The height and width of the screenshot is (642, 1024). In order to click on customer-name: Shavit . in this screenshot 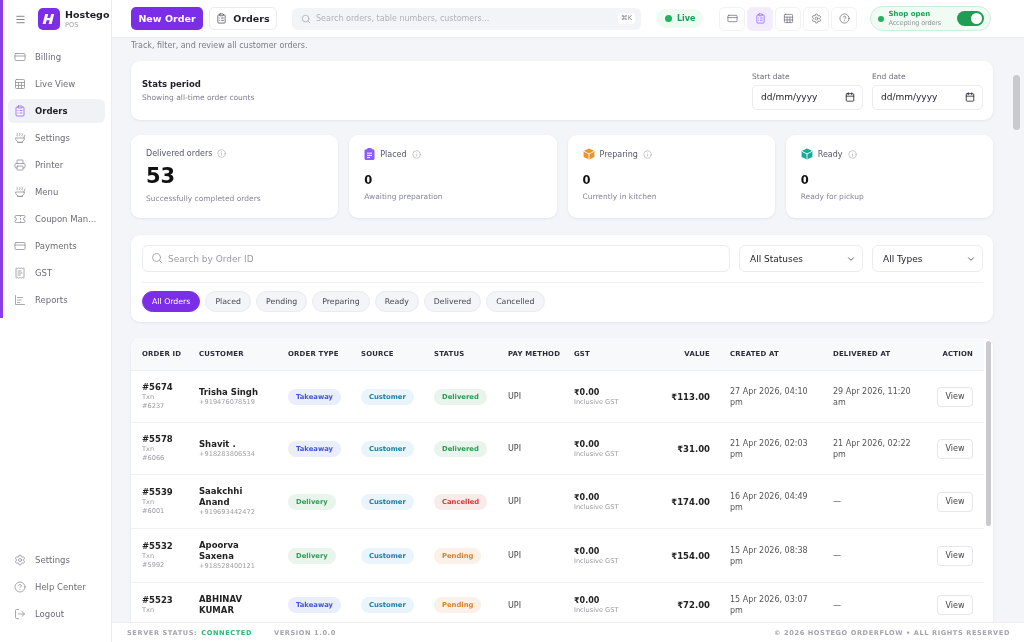, I will do `click(217, 444)`.